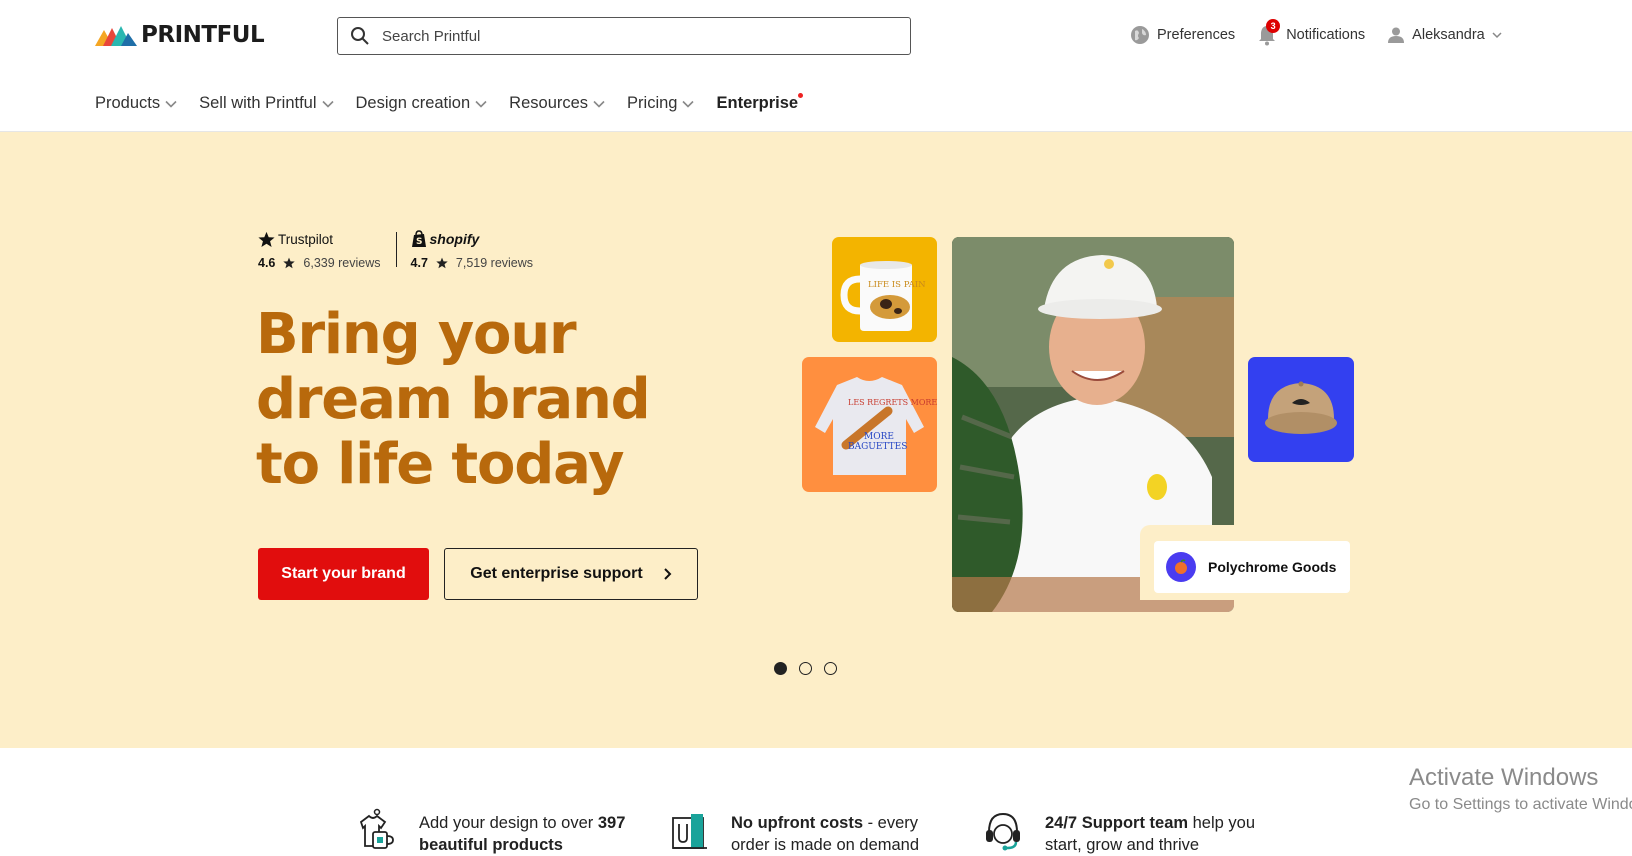 The height and width of the screenshot is (856, 1632). Describe the element at coordinates (419, 242) in the screenshot. I see `svg-text: S` at that location.